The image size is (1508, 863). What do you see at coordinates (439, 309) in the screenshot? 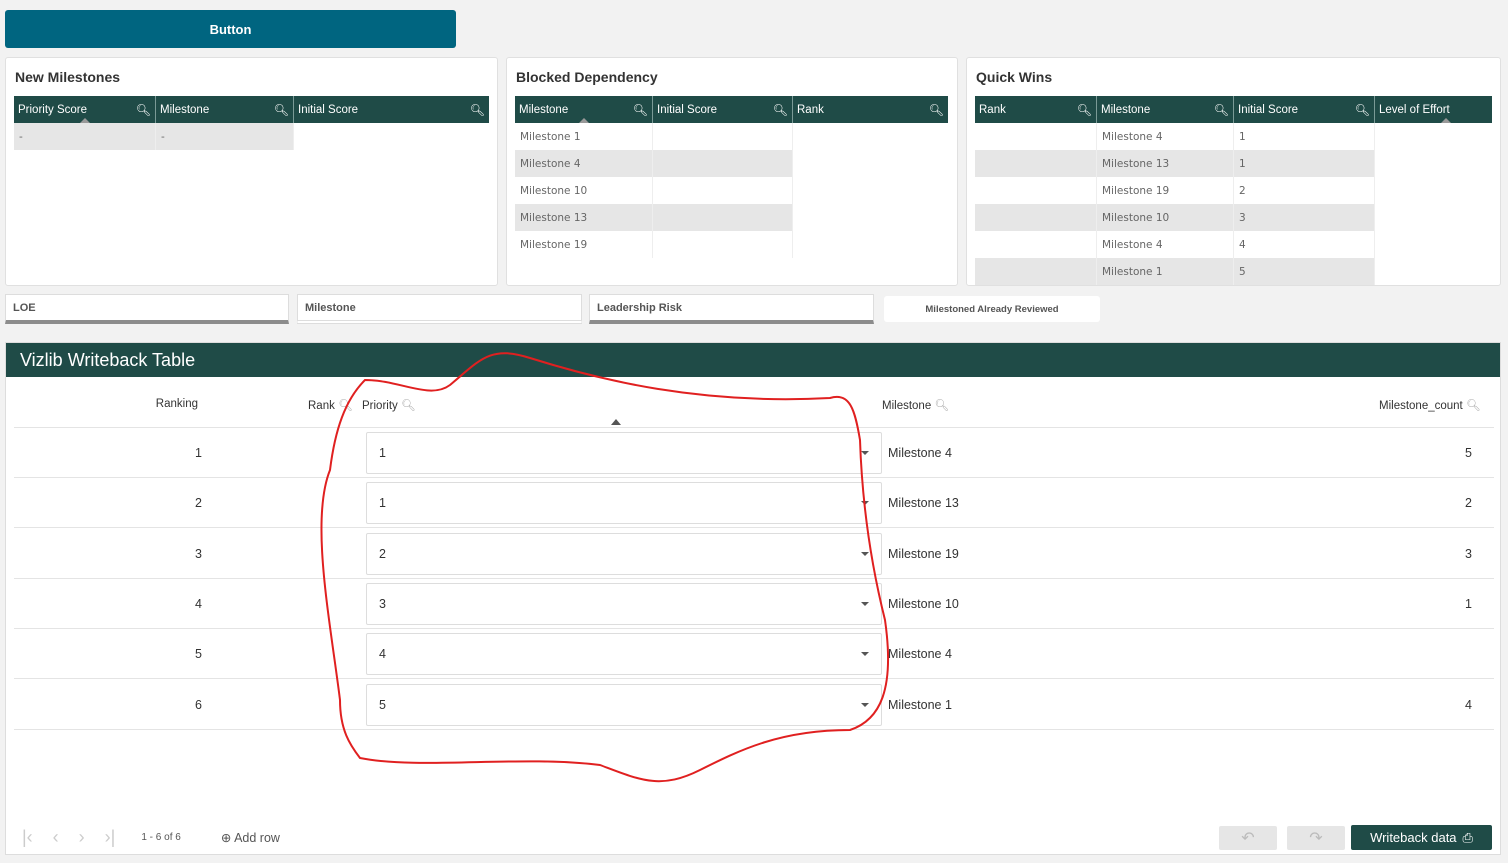
I see `filter-milestone: Milestone` at bounding box center [439, 309].